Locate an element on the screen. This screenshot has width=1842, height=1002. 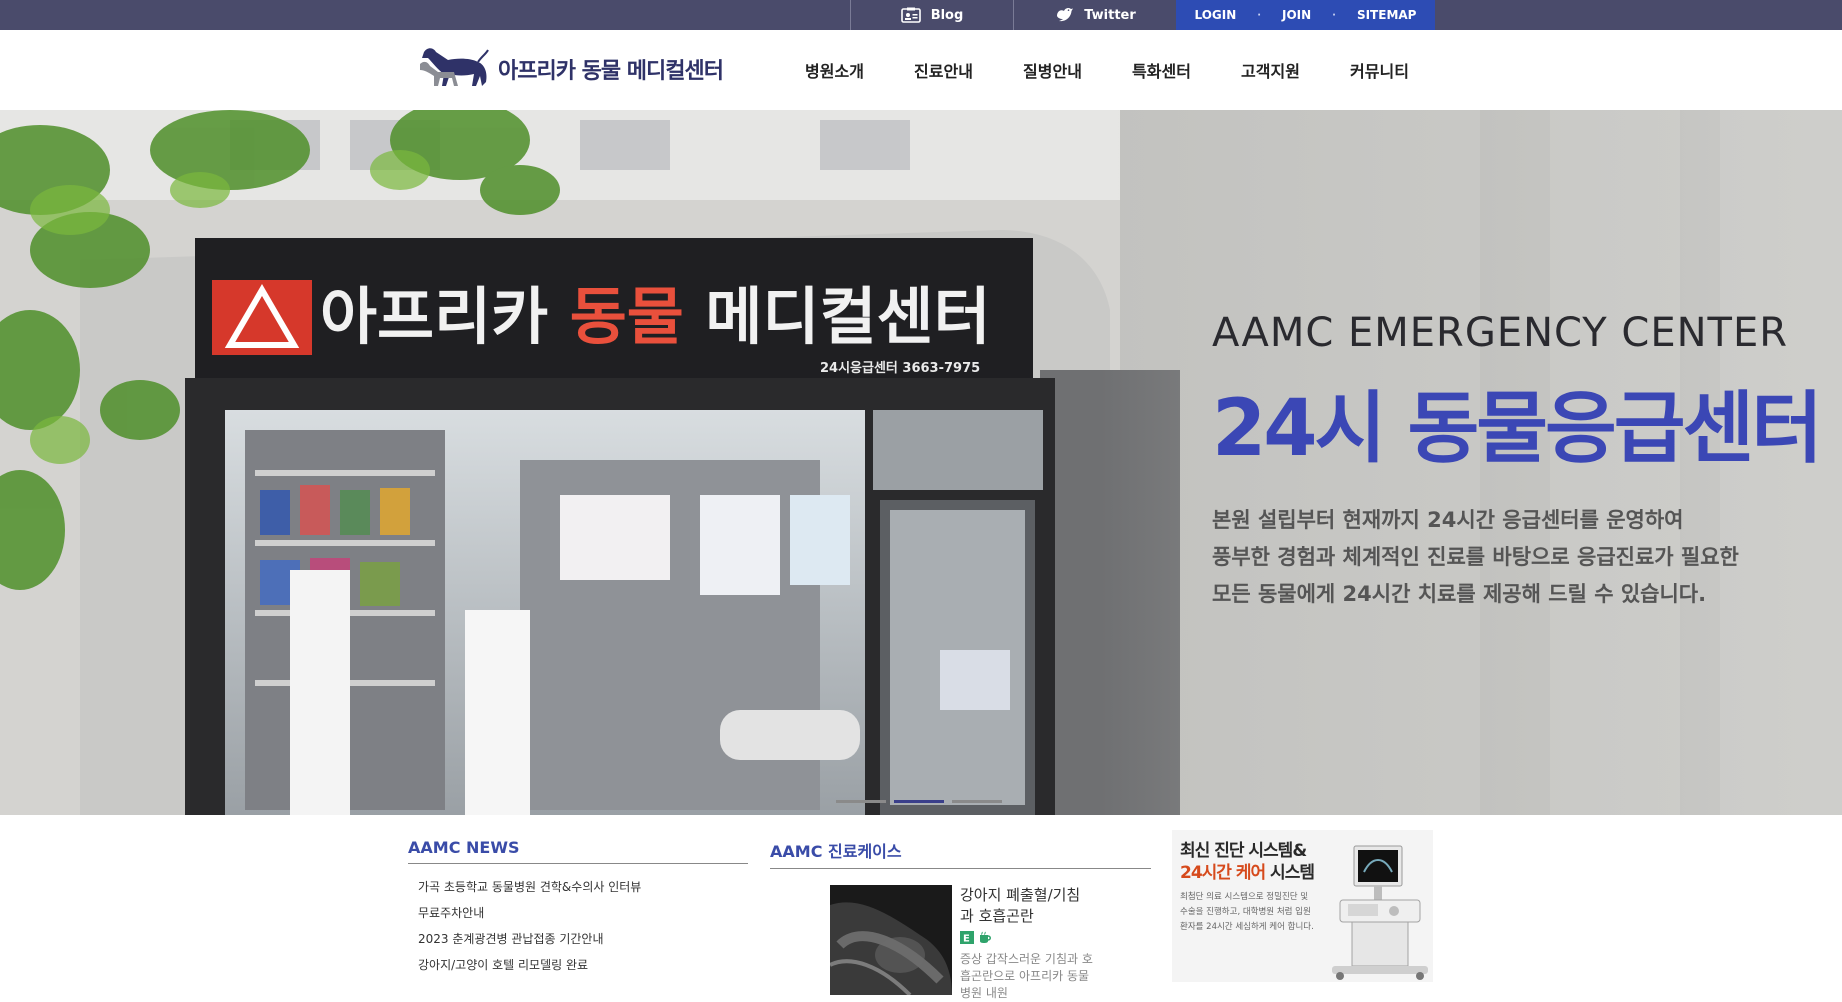
slider-dot-active is located at coordinates (919, 801).